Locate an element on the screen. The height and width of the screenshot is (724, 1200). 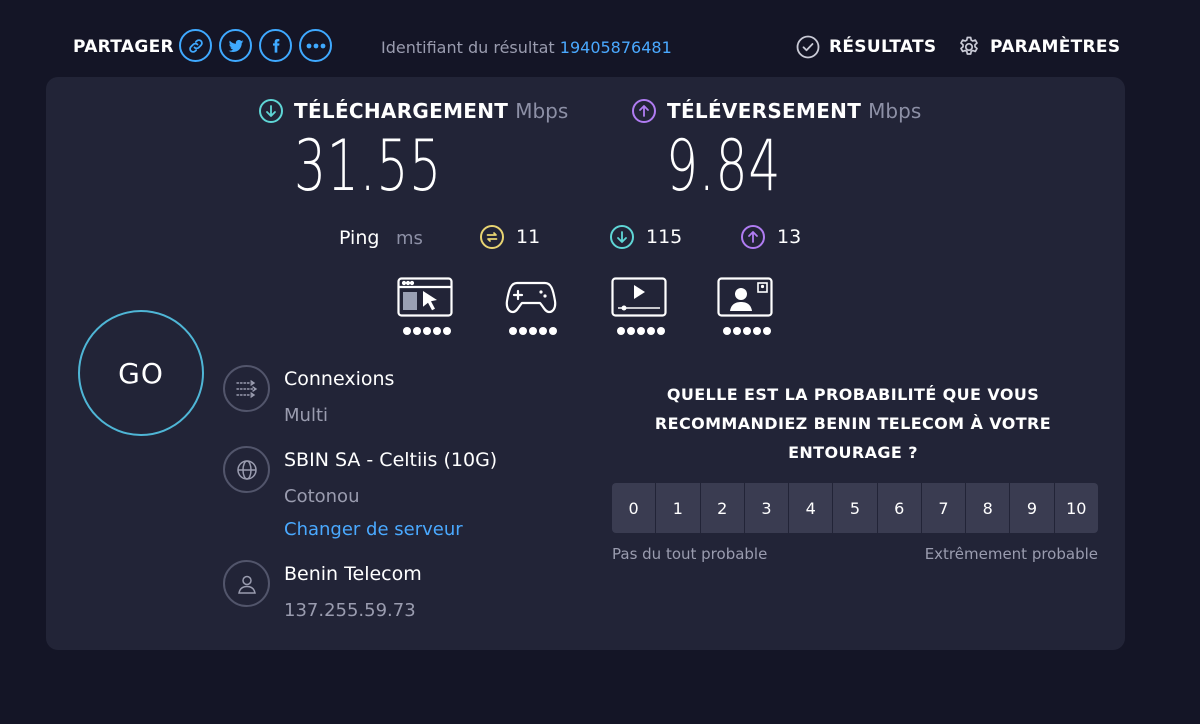
result-id: Identifiant du résultat 19405876481 is located at coordinates (526, 47).